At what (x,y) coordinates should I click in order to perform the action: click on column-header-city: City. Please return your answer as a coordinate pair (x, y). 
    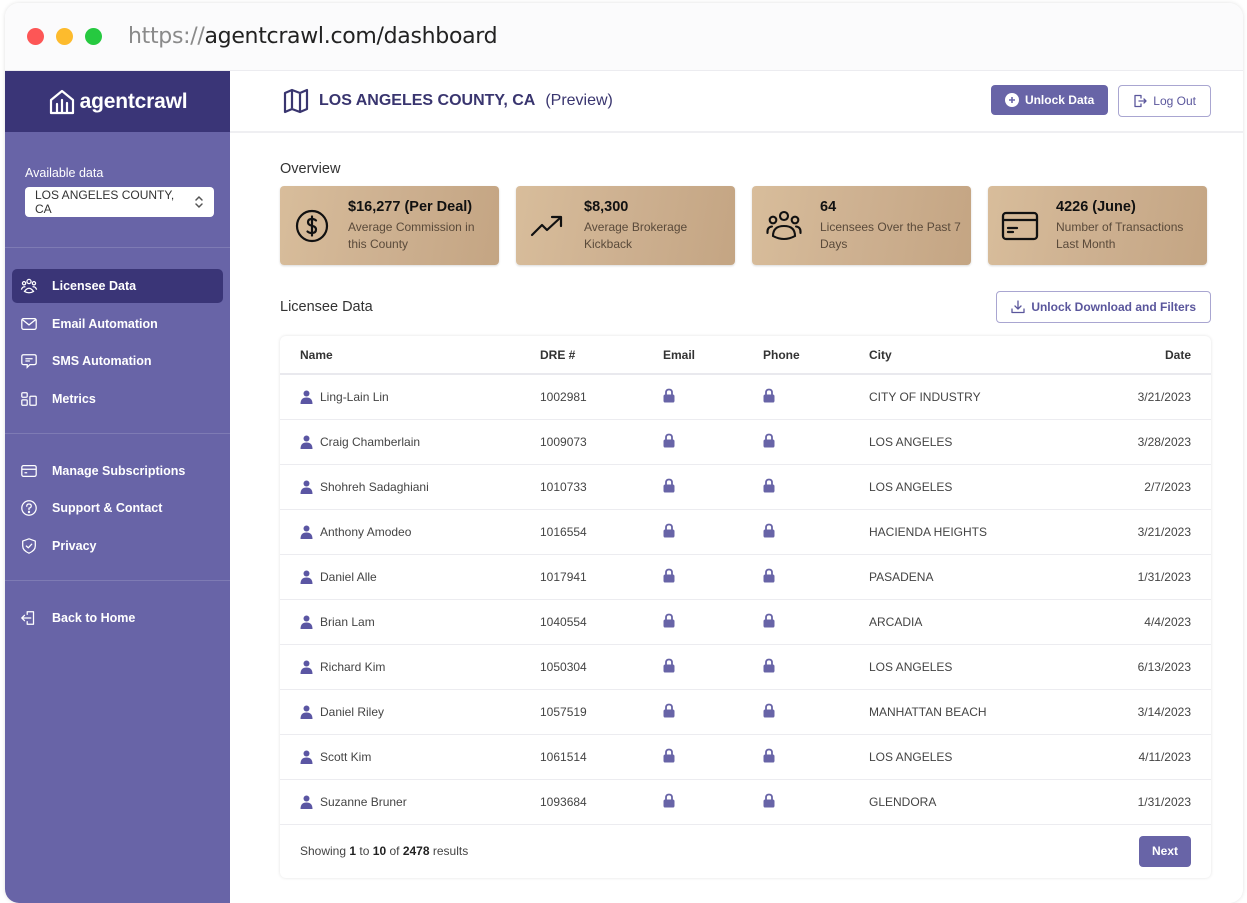
    Looking at the image, I should click on (974, 355).